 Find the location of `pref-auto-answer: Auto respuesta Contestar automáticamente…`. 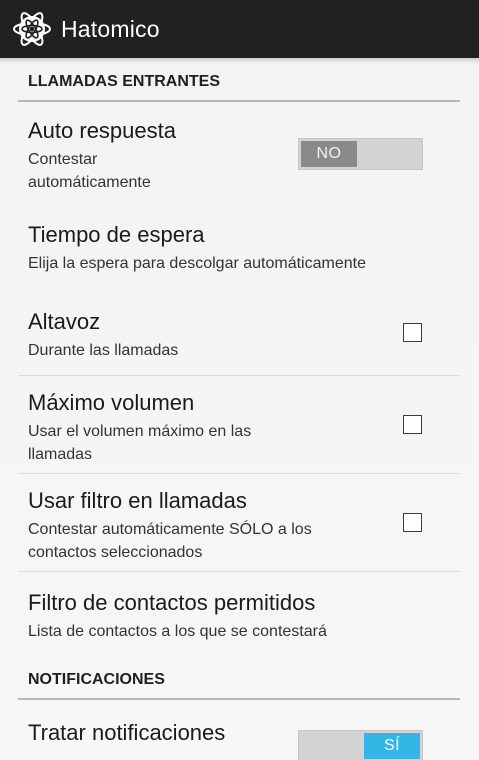

pref-auto-answer: Auto respuesta Contestar automáticamente… is located at coordinates (239, 152).